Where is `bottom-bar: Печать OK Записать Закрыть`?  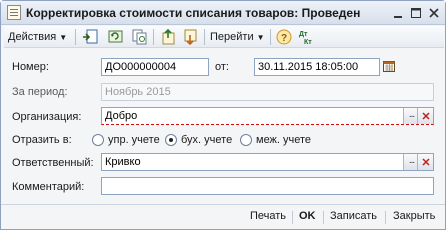
bottom-bar: Печать OK Записать Закрыть is located at coordinates (223, 216).